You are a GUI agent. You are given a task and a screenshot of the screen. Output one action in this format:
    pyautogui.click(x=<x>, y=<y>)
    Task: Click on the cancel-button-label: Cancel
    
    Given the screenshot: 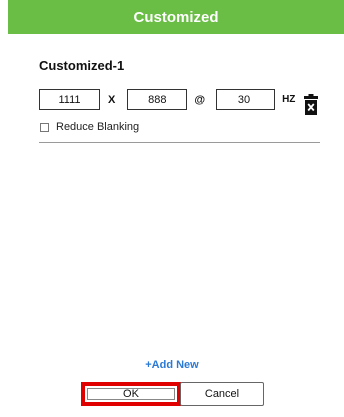 What is the action you would take?
    pyautogui.click(x=222, y=394)
    